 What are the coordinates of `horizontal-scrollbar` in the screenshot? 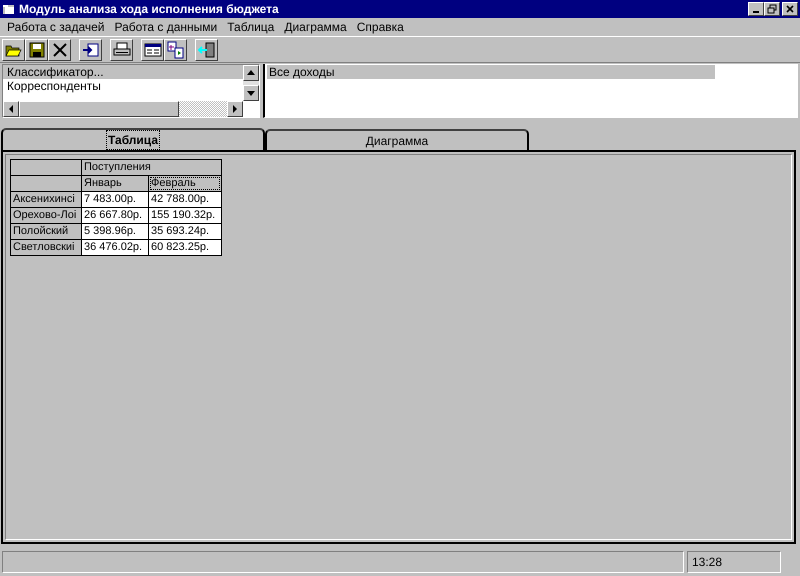 It's located at (123, 109).